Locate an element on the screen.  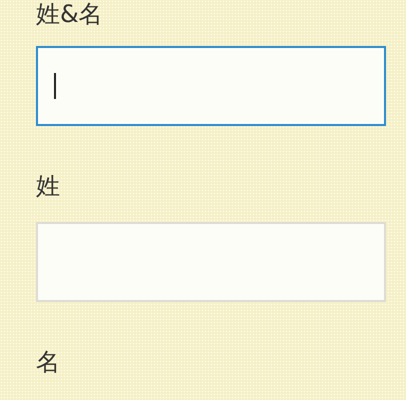
field-label: 姓 is located at coordinates (48, 186).